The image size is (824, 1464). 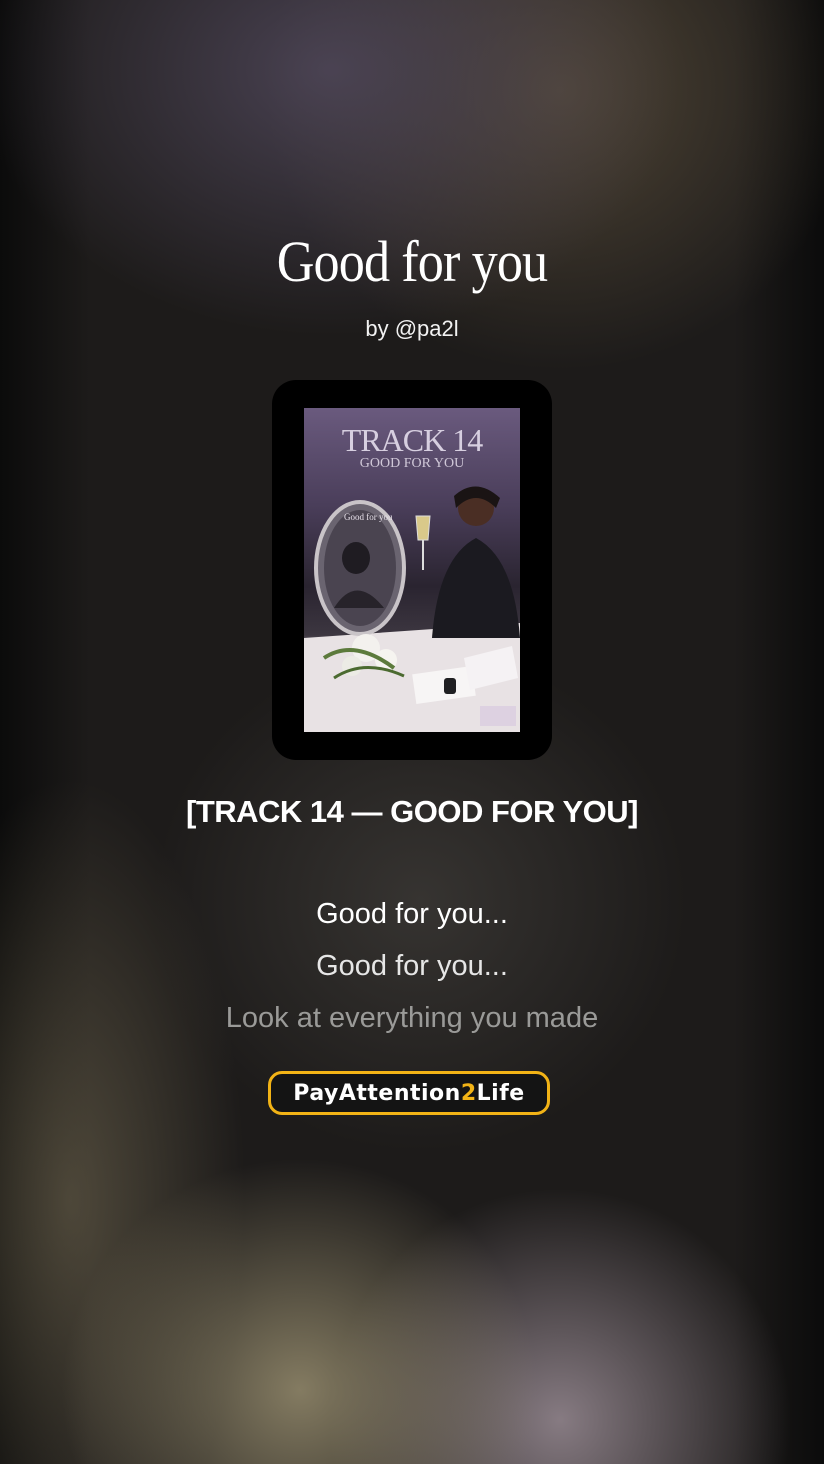 What do you see at coordinates (368, 517) in the screenshot?
I see `mirror-caption: Good for you` at bounding box center [368, 517].